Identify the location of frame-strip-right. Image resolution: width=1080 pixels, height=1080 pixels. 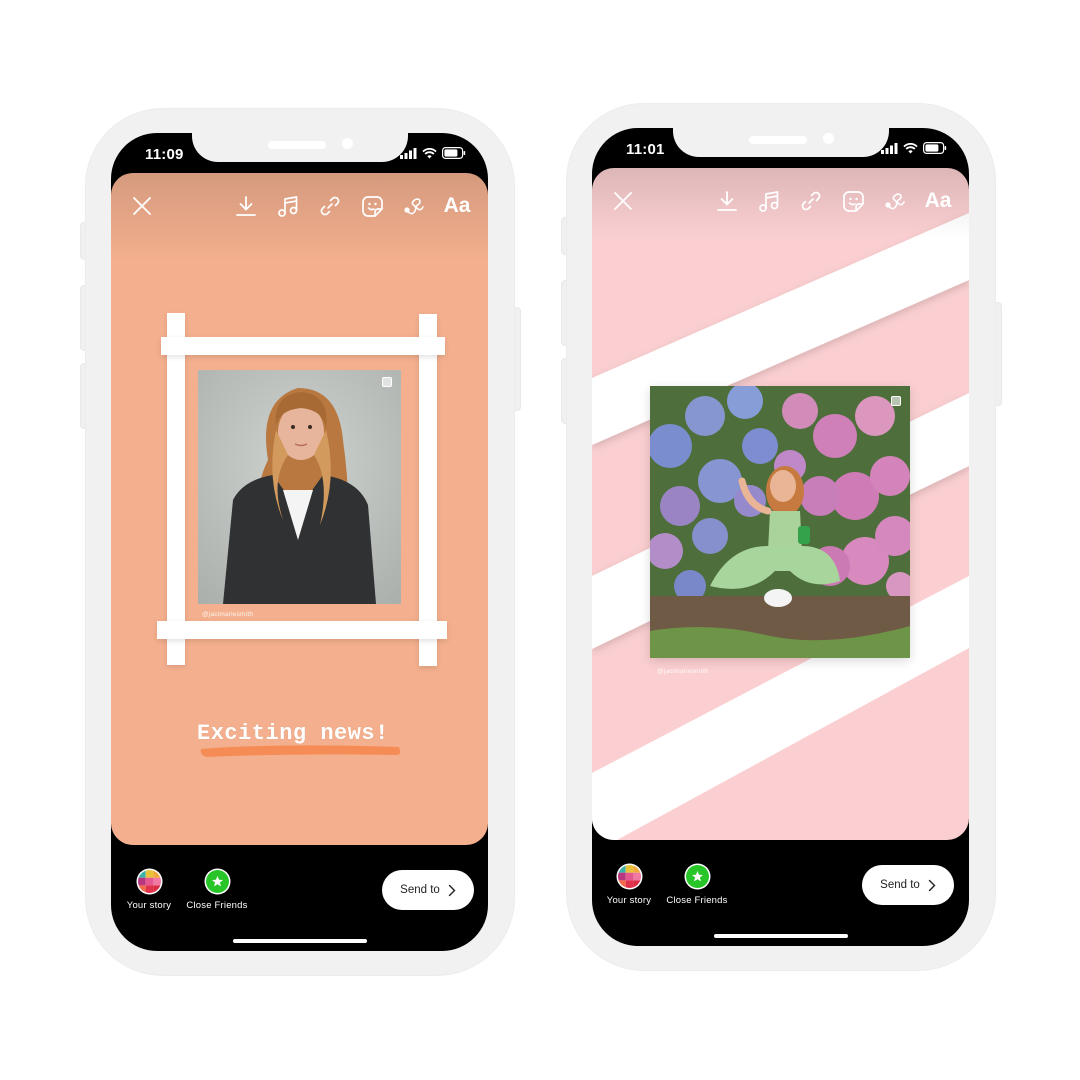
(428, 490).